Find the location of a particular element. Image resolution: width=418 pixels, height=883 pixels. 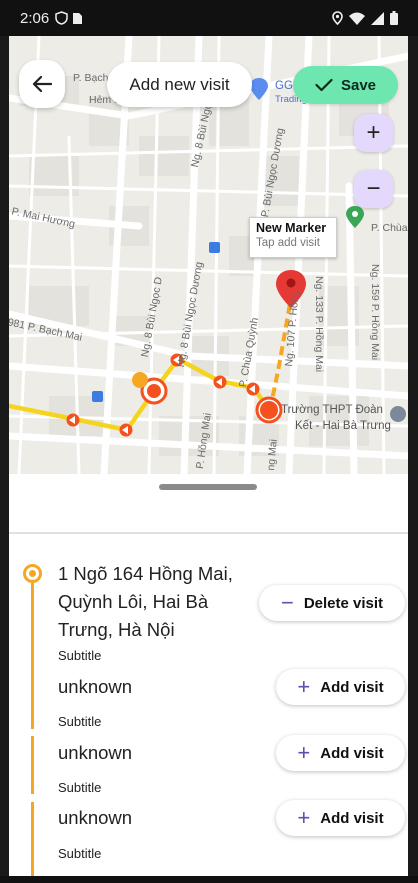

shield-icon is located at coordinates (61, 18).